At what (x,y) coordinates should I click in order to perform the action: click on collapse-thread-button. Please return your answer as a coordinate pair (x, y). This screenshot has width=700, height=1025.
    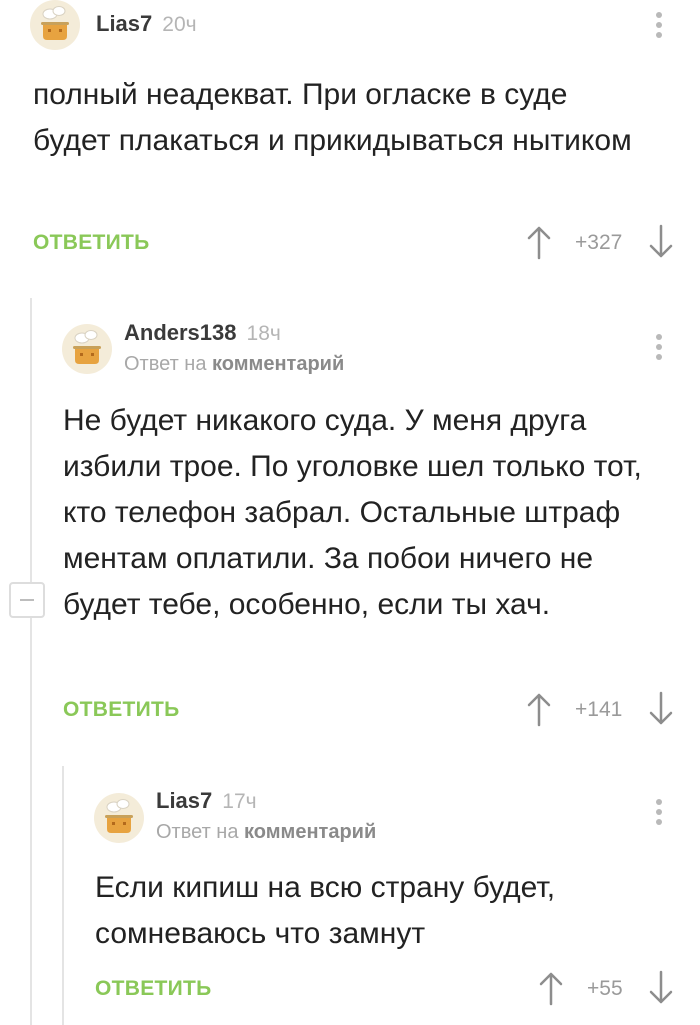
    Looking at the image, I should click on (27, 600).